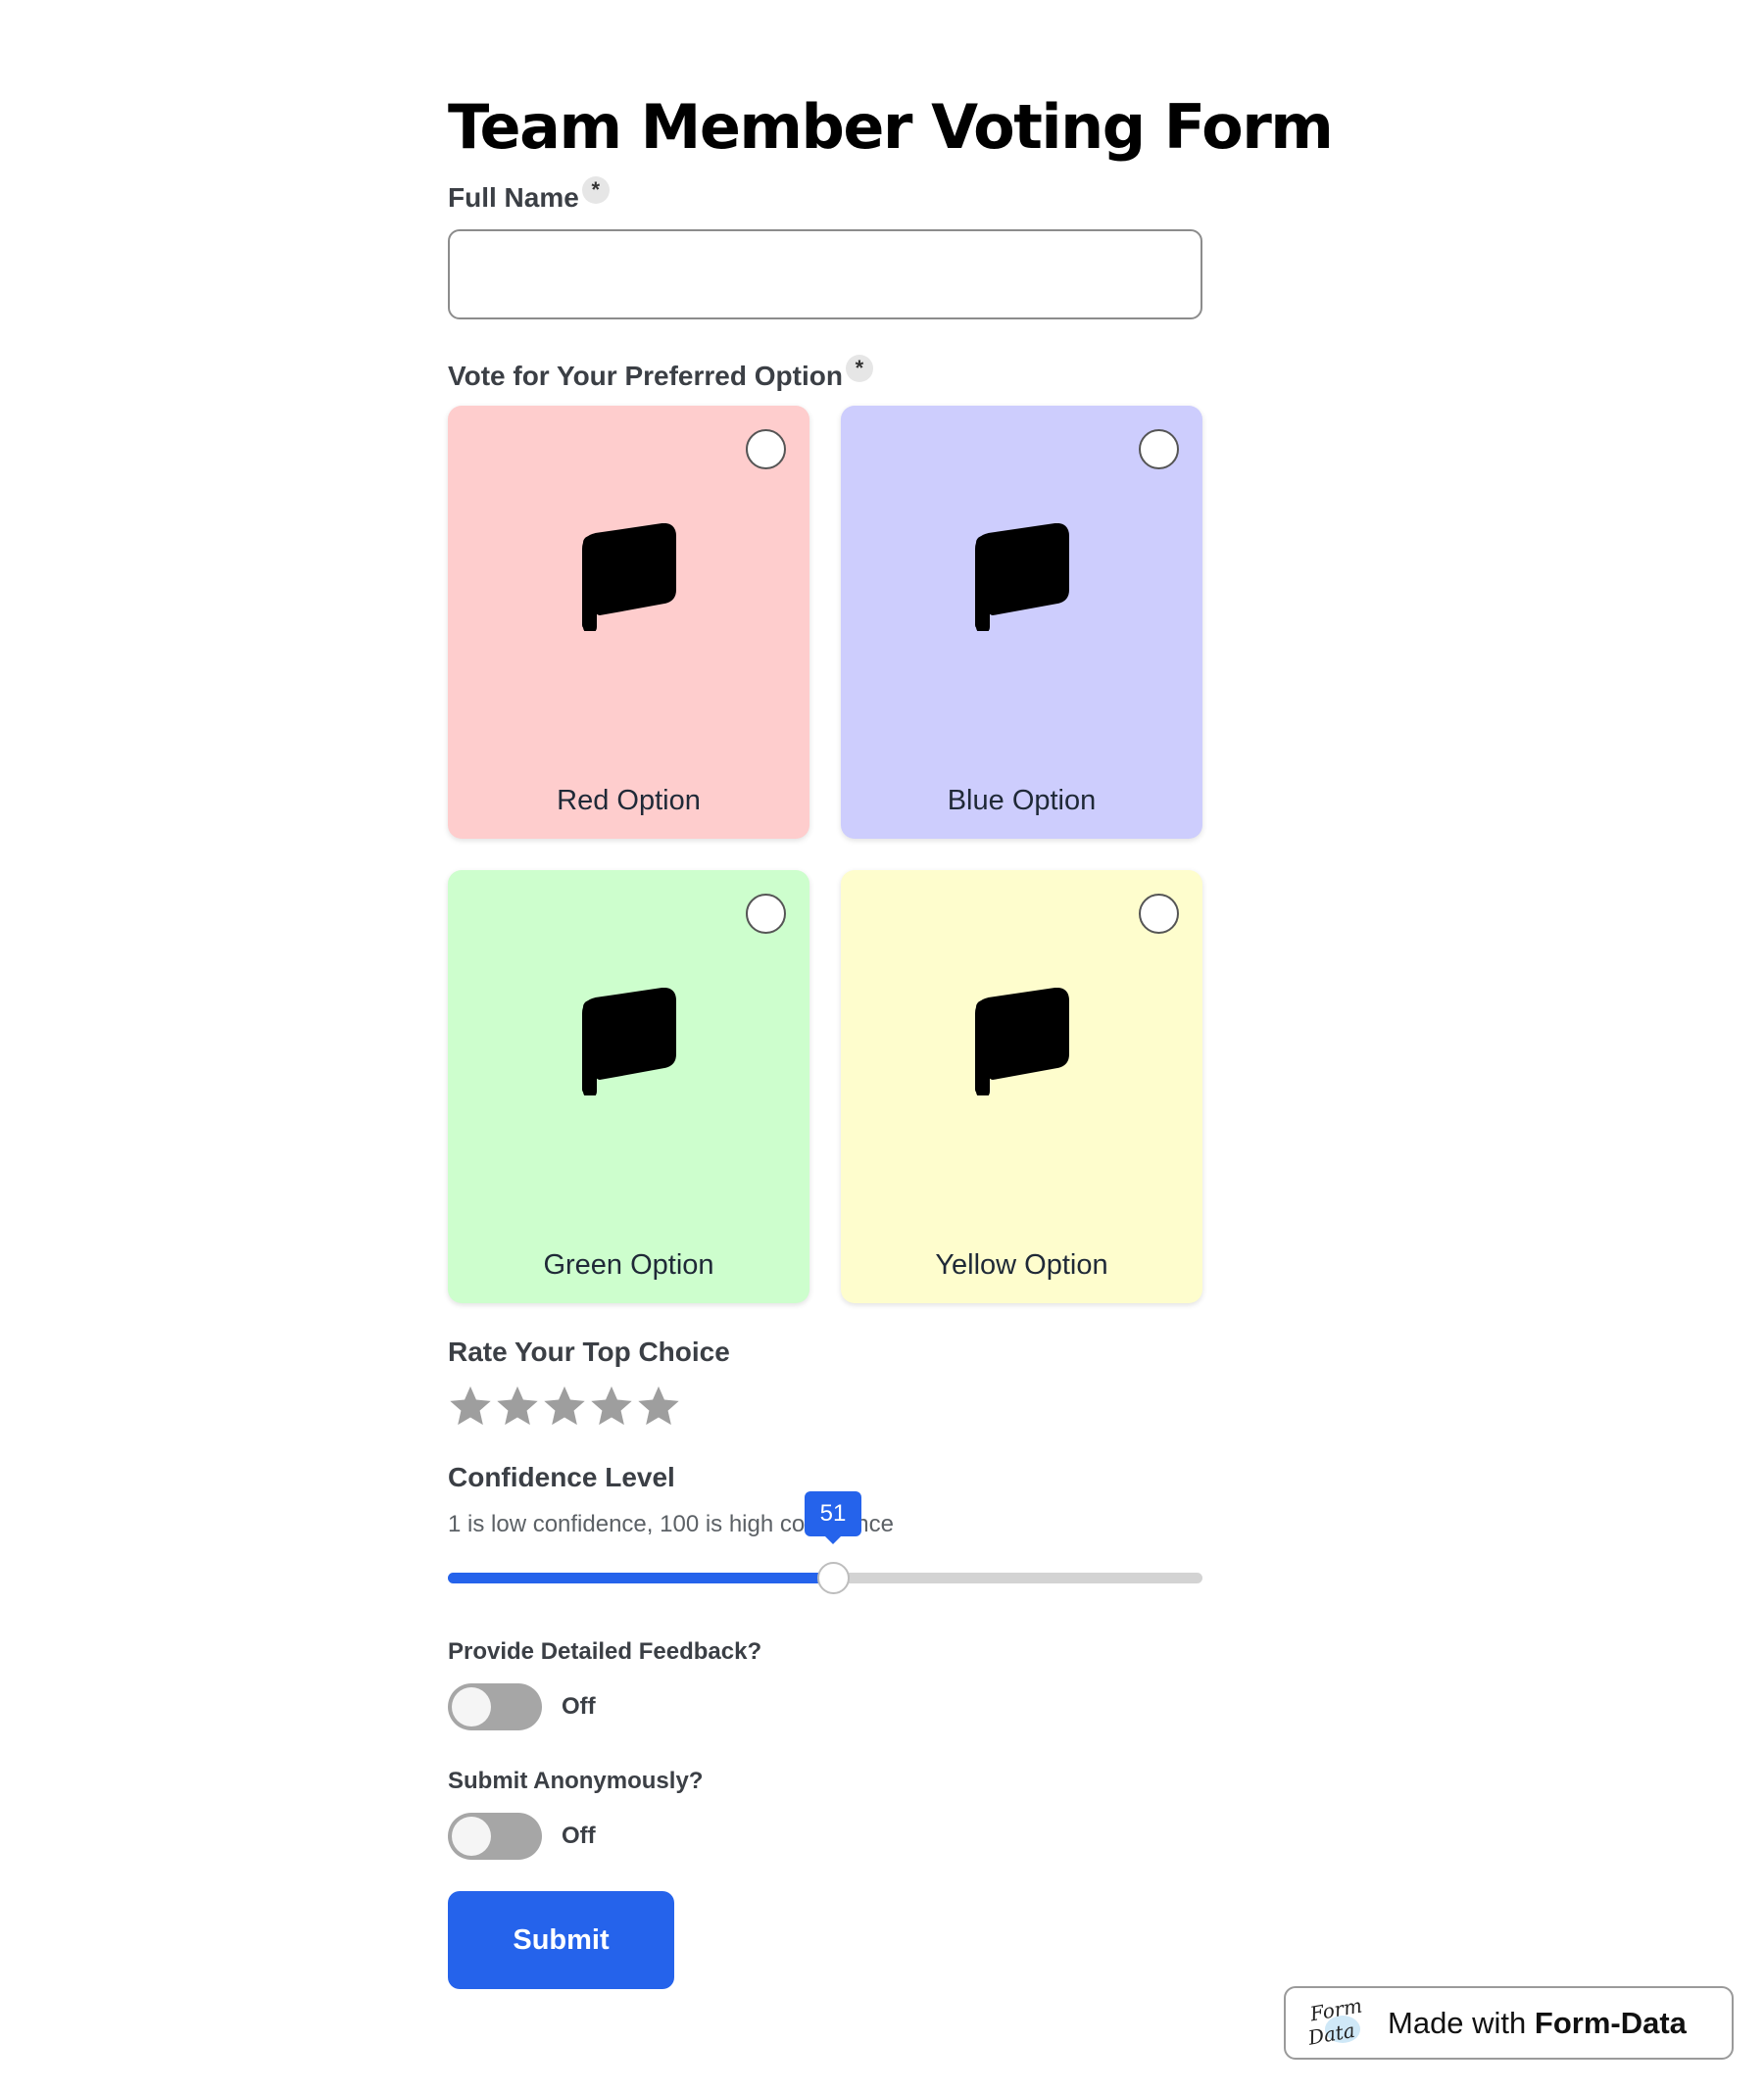 Image resolution: width=1764 pixels, height=2091 pixels. What do you see at coordinates (495, 1707) in the screenshot?
I see `feedback-toggle` at bounding box center [495, 1707].